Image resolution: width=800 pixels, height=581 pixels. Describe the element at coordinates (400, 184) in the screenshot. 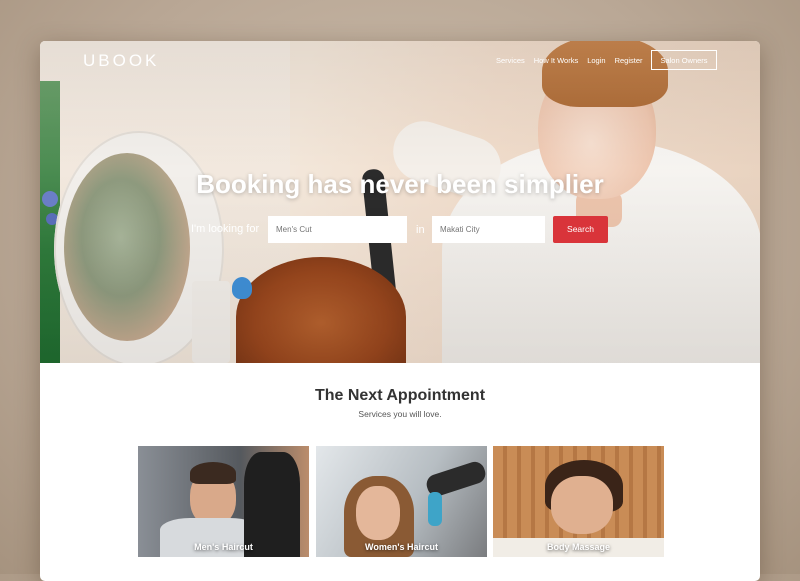

I see `hero-headline: Booking has never been simplier` at that location.